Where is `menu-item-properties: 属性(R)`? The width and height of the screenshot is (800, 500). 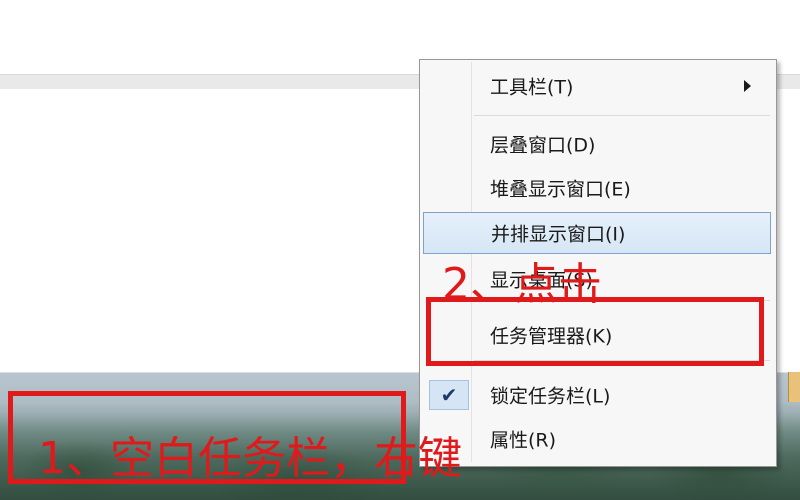
menu-item-properties: 属性(R) is located at coordinates (597, 439).